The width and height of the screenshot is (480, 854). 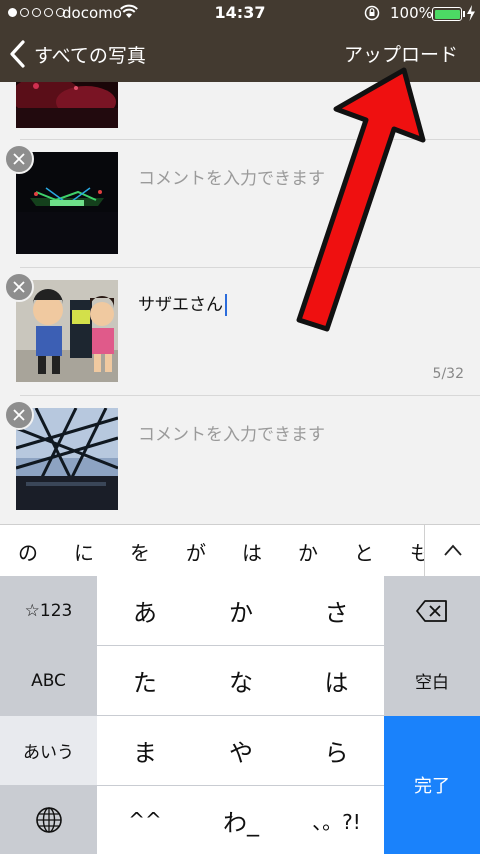 I want to click on punctuation-key: 、。?!, so click(x=336, y=820).